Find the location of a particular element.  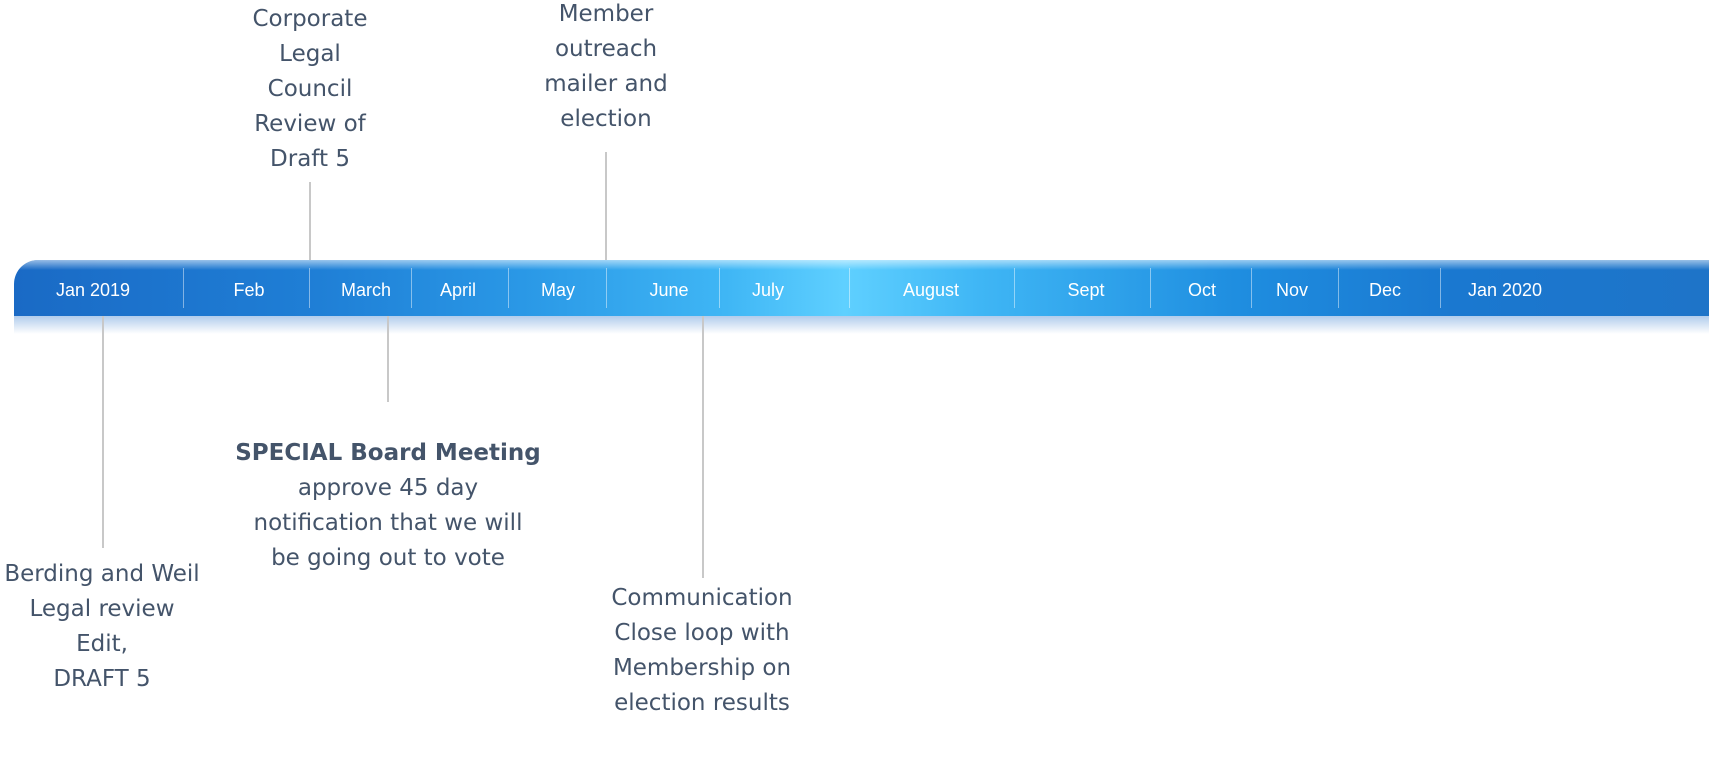

event-line: DRAFT 5 is located at coordinates (102, 679).